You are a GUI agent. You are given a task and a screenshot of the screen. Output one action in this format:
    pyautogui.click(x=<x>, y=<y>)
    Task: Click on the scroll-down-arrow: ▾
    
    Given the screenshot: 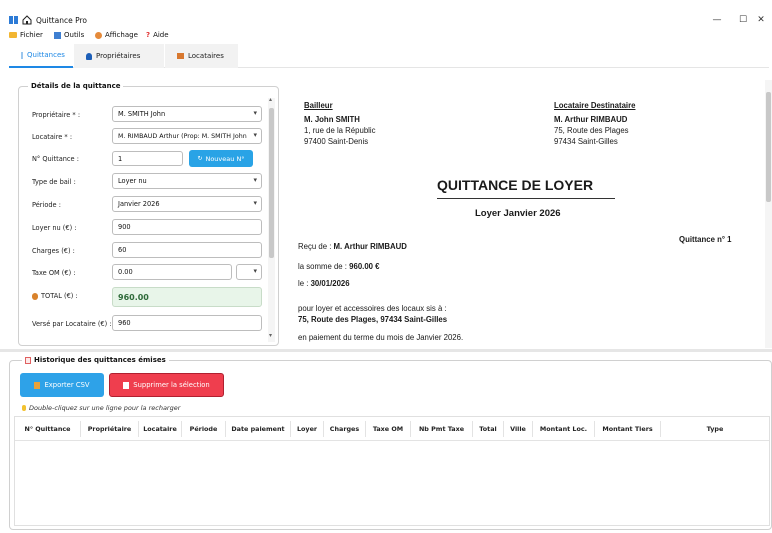 What is the action you would take?
    pyautogui.click(x=270, y=335)
    